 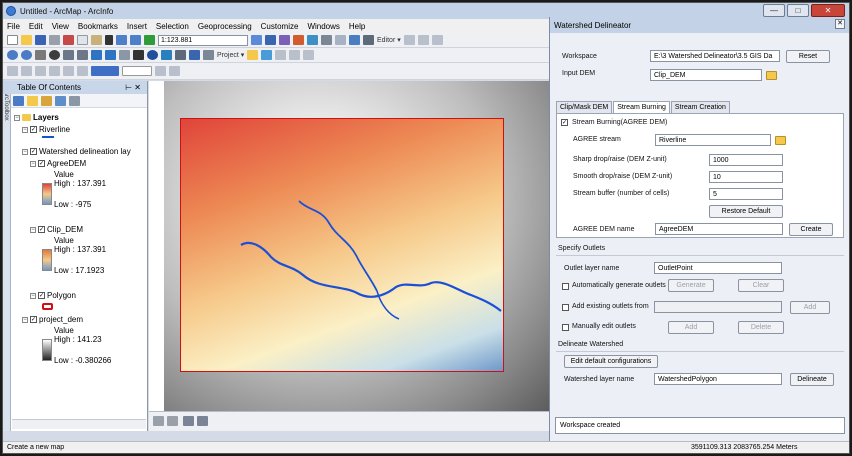 I want to click on polygon-layer: − ✓ Polygon, so click(x=53, y=295).